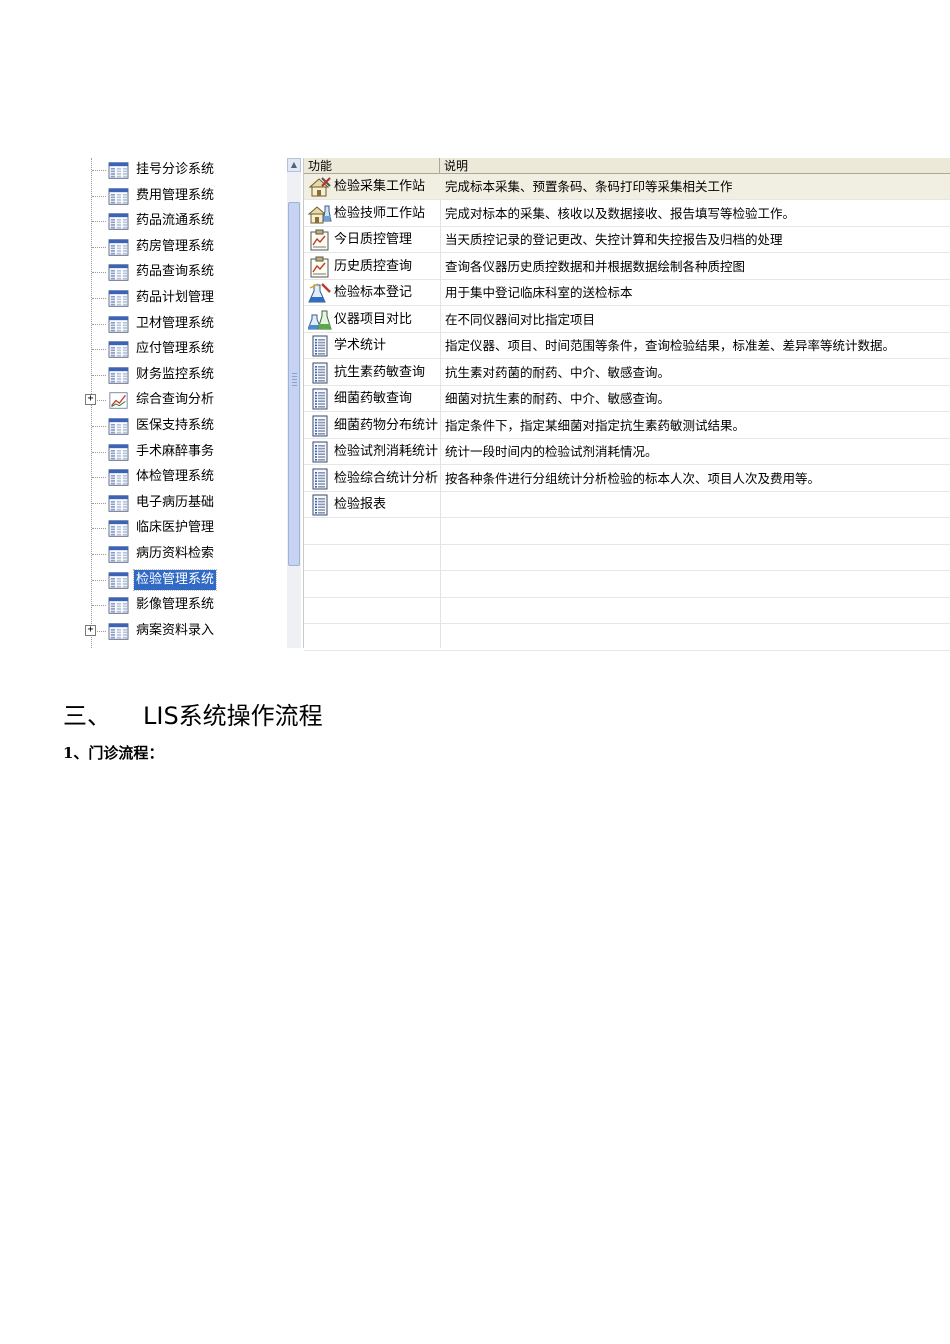 The height and width of the screenshot is (1344, 950). Describe the element at coordinates (380, 213) in the screenshot. I see `function-name: 检验技师工作站` at that location.